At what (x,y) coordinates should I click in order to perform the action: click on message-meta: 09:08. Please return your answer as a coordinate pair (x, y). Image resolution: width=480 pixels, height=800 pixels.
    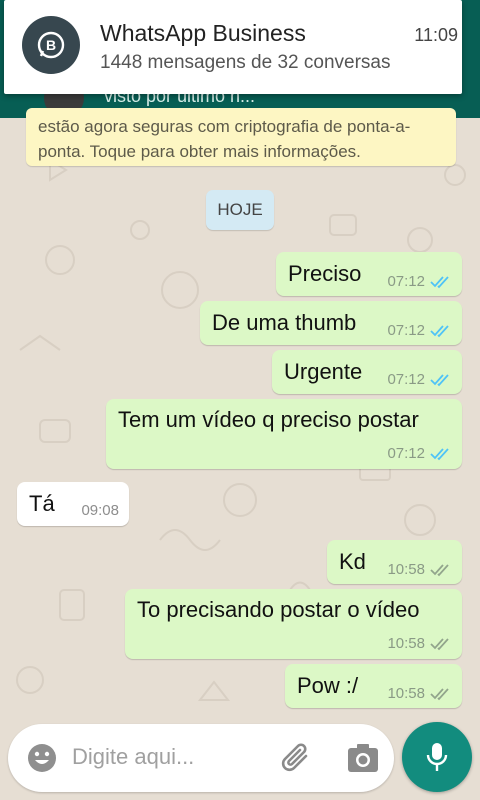
    Looking at the image, I should click on (100, 510).